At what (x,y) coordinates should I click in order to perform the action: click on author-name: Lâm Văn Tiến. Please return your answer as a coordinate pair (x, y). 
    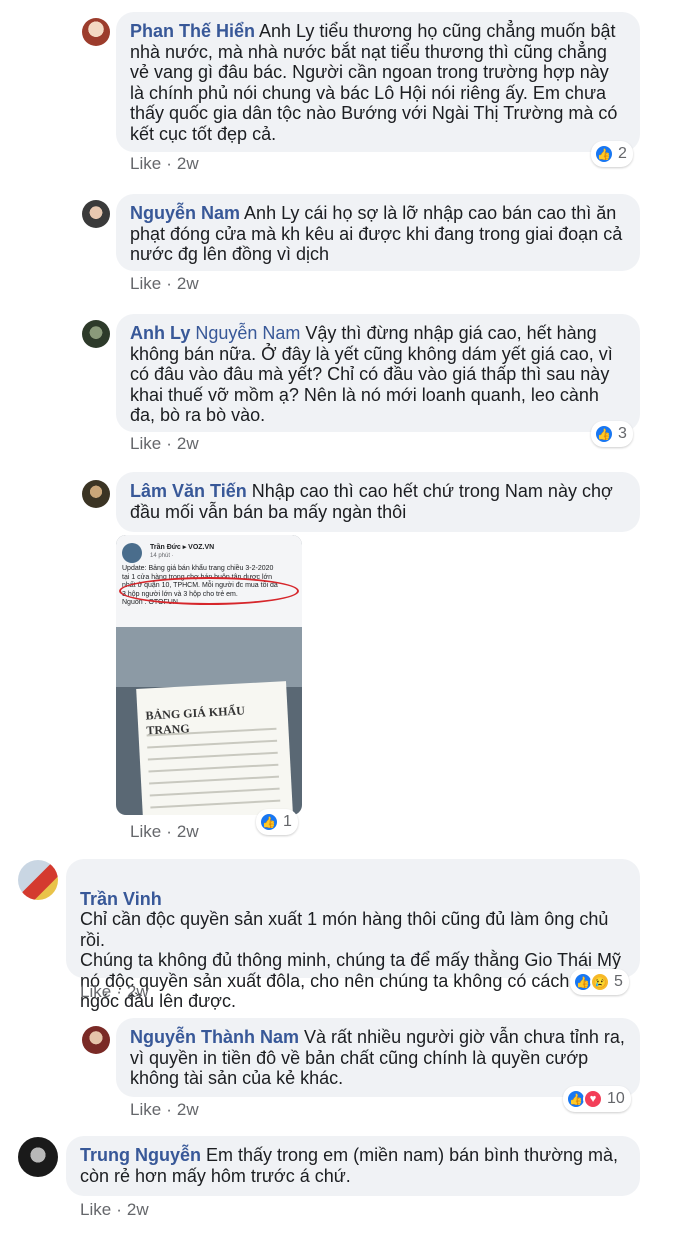
    Looking at the image, I should click on (188, 491).